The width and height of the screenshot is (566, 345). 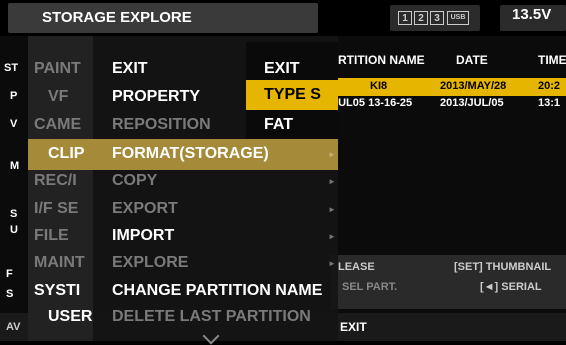 What do you see at coordinates (66, 154) in the screenshot?
I see `category-clip: CLIP` at bounding box center [66, 154].